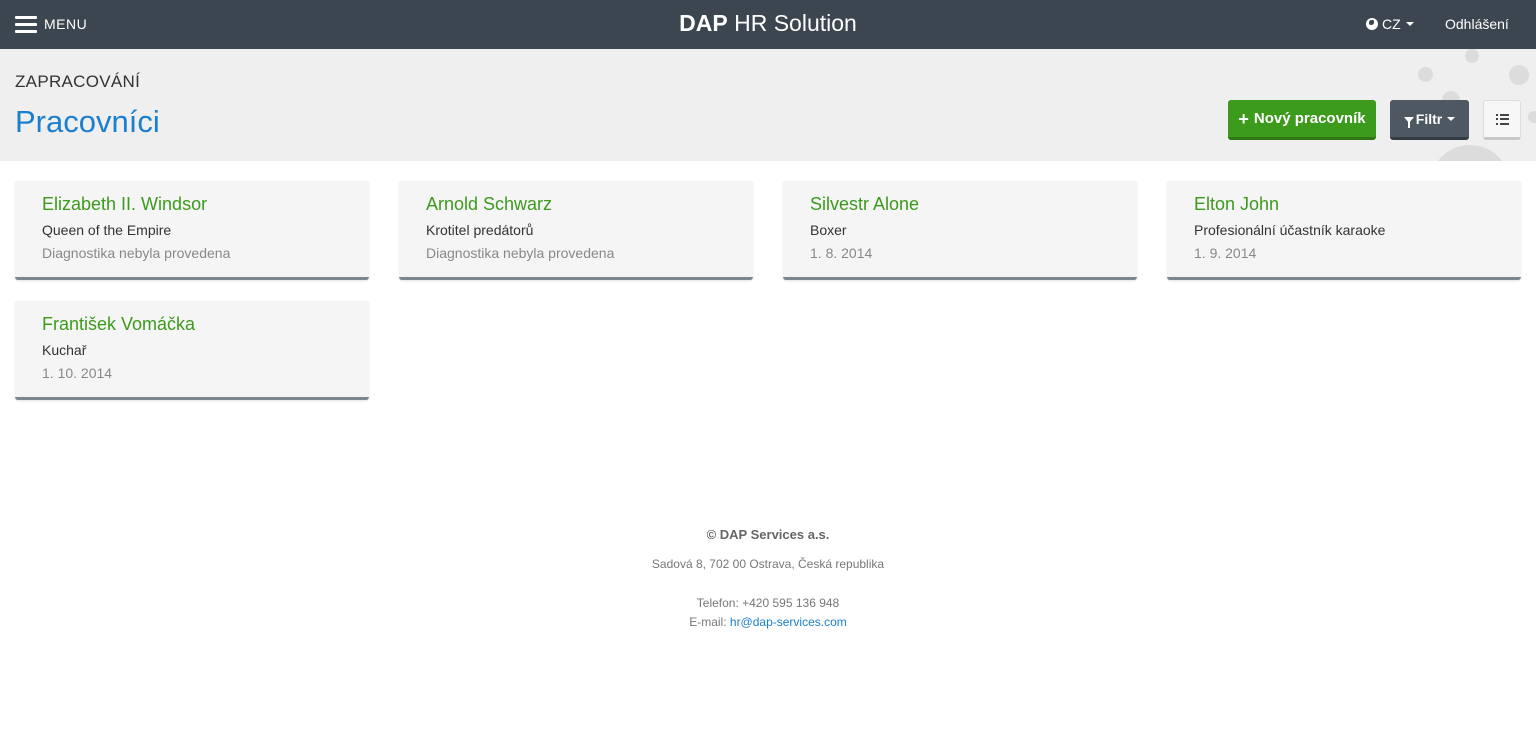  I want to click on employee-name: Elton John, so click(1236, 204).